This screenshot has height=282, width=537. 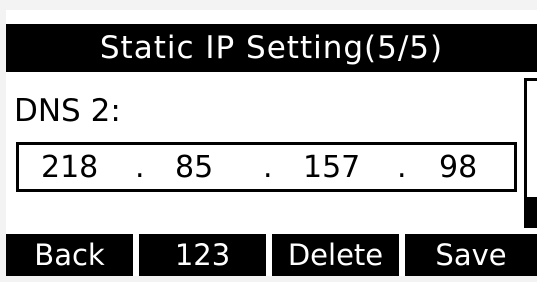 I want to click on ip-octet-1: 218, so click(x=69, y=168).